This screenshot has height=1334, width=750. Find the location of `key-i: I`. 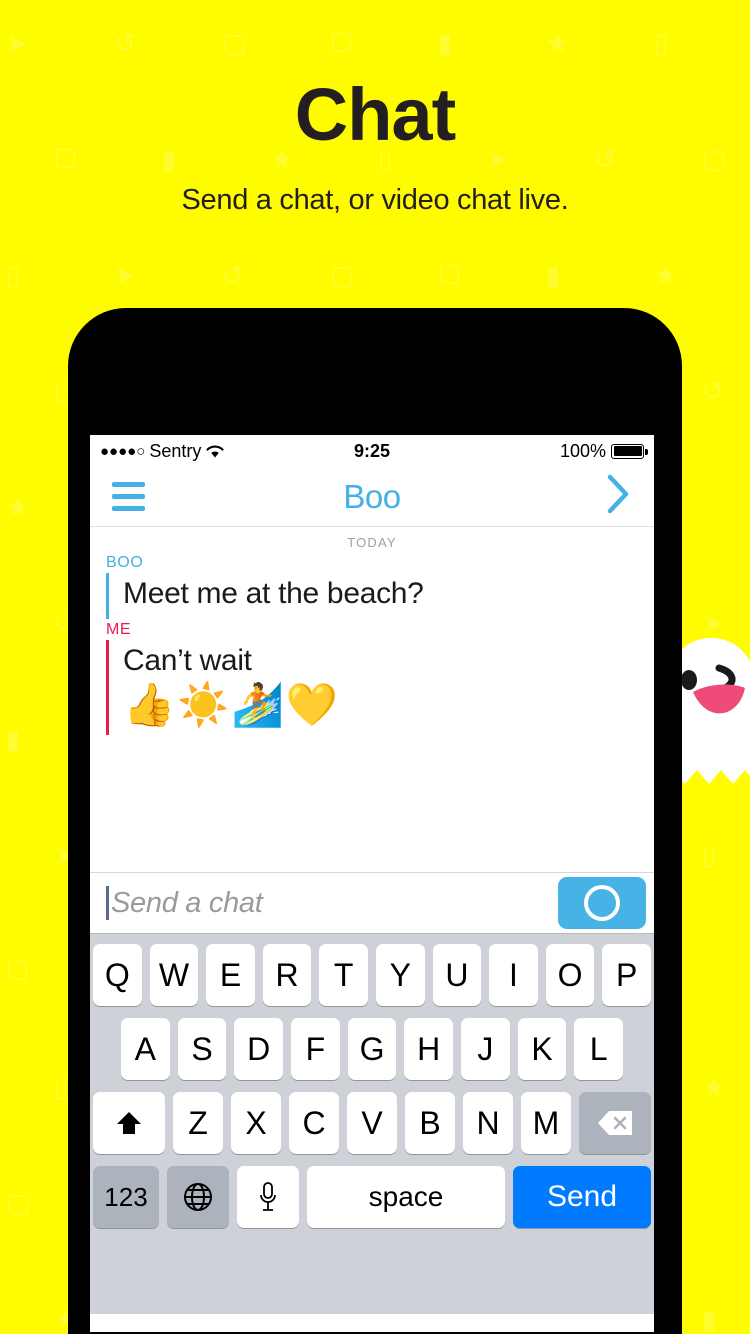

key-i: I is located at coordinates (513, 975).